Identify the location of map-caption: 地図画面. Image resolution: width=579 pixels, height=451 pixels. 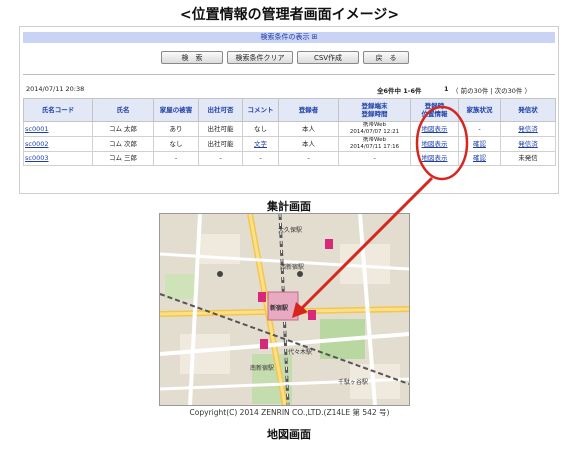
(289, 434).